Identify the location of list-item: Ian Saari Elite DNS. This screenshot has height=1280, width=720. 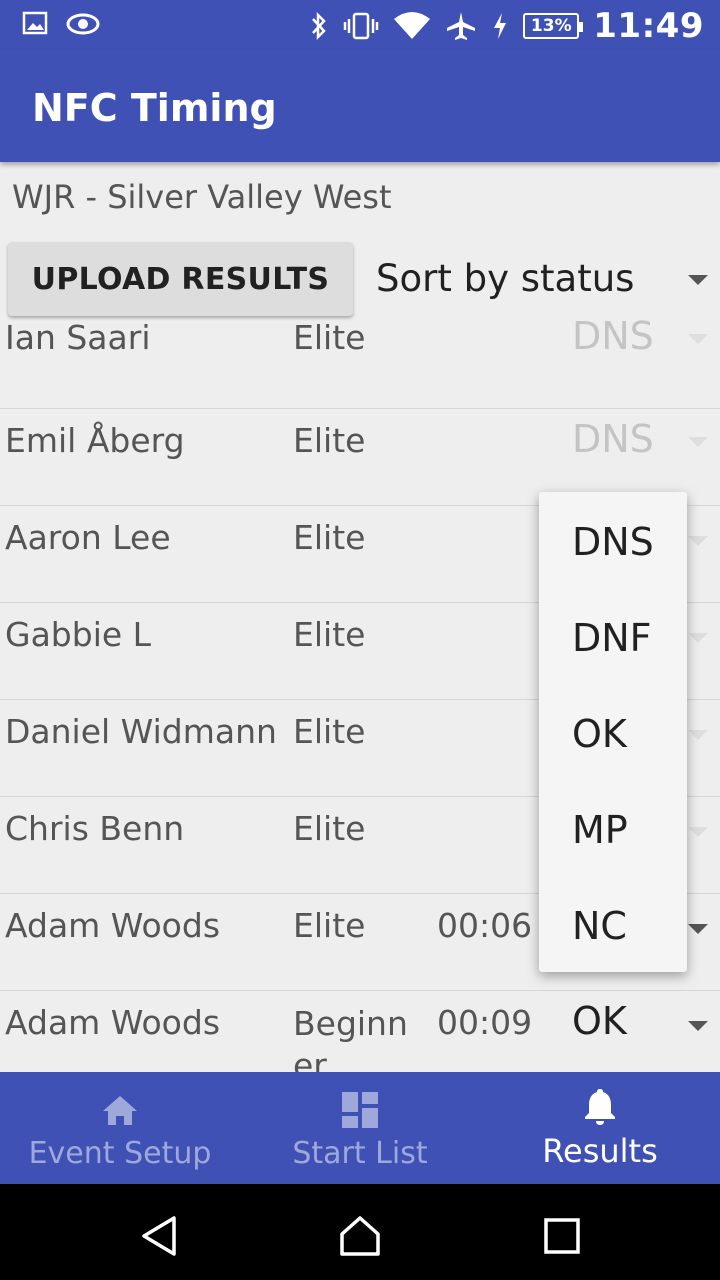
(360, 364).